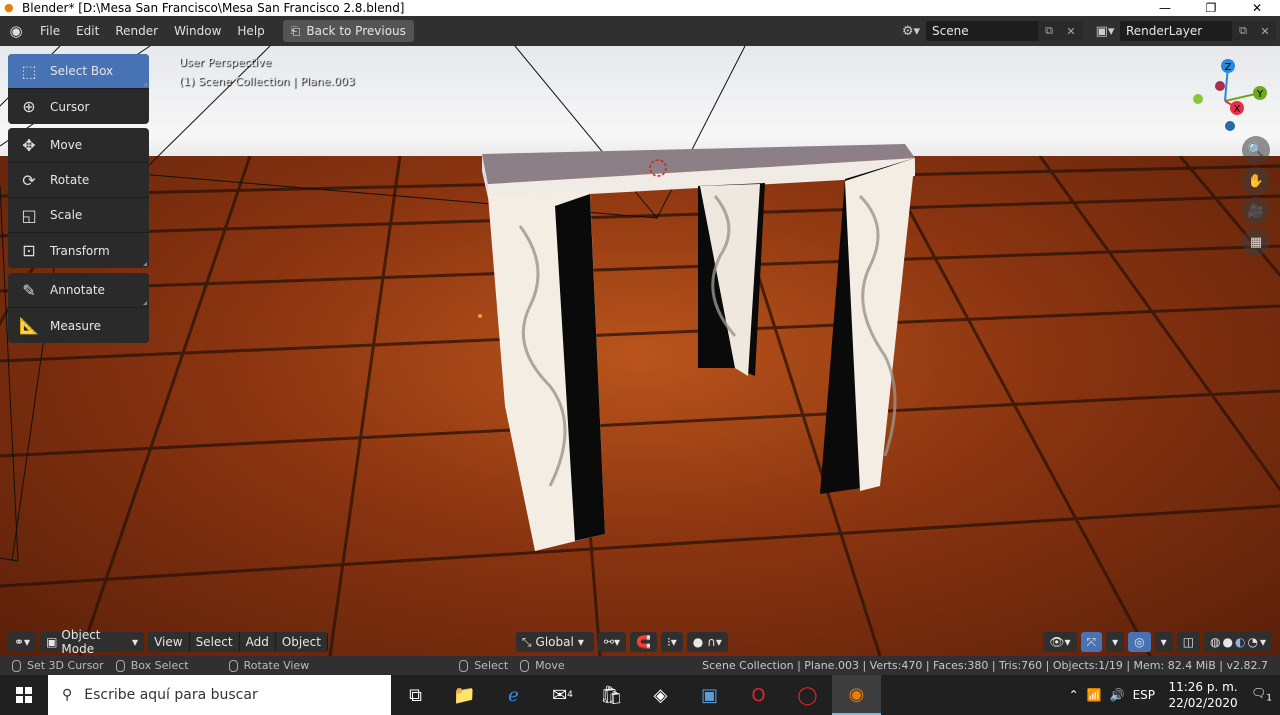 This screenshot has height=715, width=1280. I want to click on scene-icon: ⚙▾, so click(911, 31).